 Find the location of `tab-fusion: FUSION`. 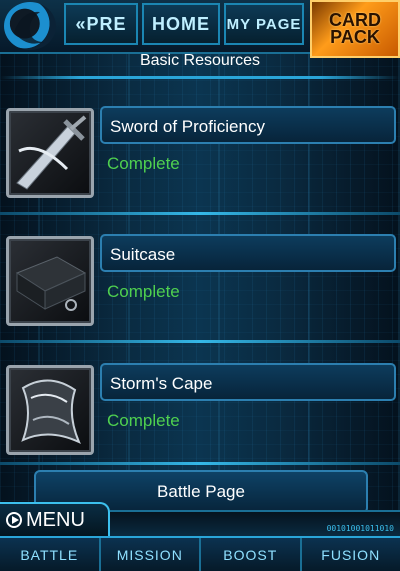

tab-fusion: FUSION is located at coordinates (351, 554).